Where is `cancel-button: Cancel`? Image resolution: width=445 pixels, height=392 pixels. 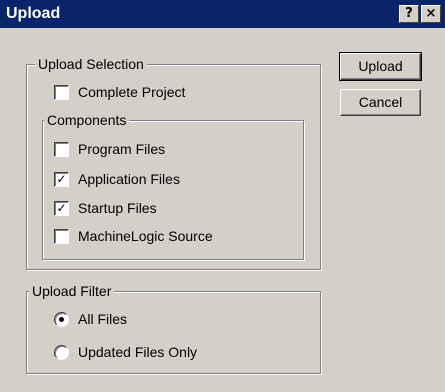 cancel-button: Cancel is located at coordinates (380, 102).